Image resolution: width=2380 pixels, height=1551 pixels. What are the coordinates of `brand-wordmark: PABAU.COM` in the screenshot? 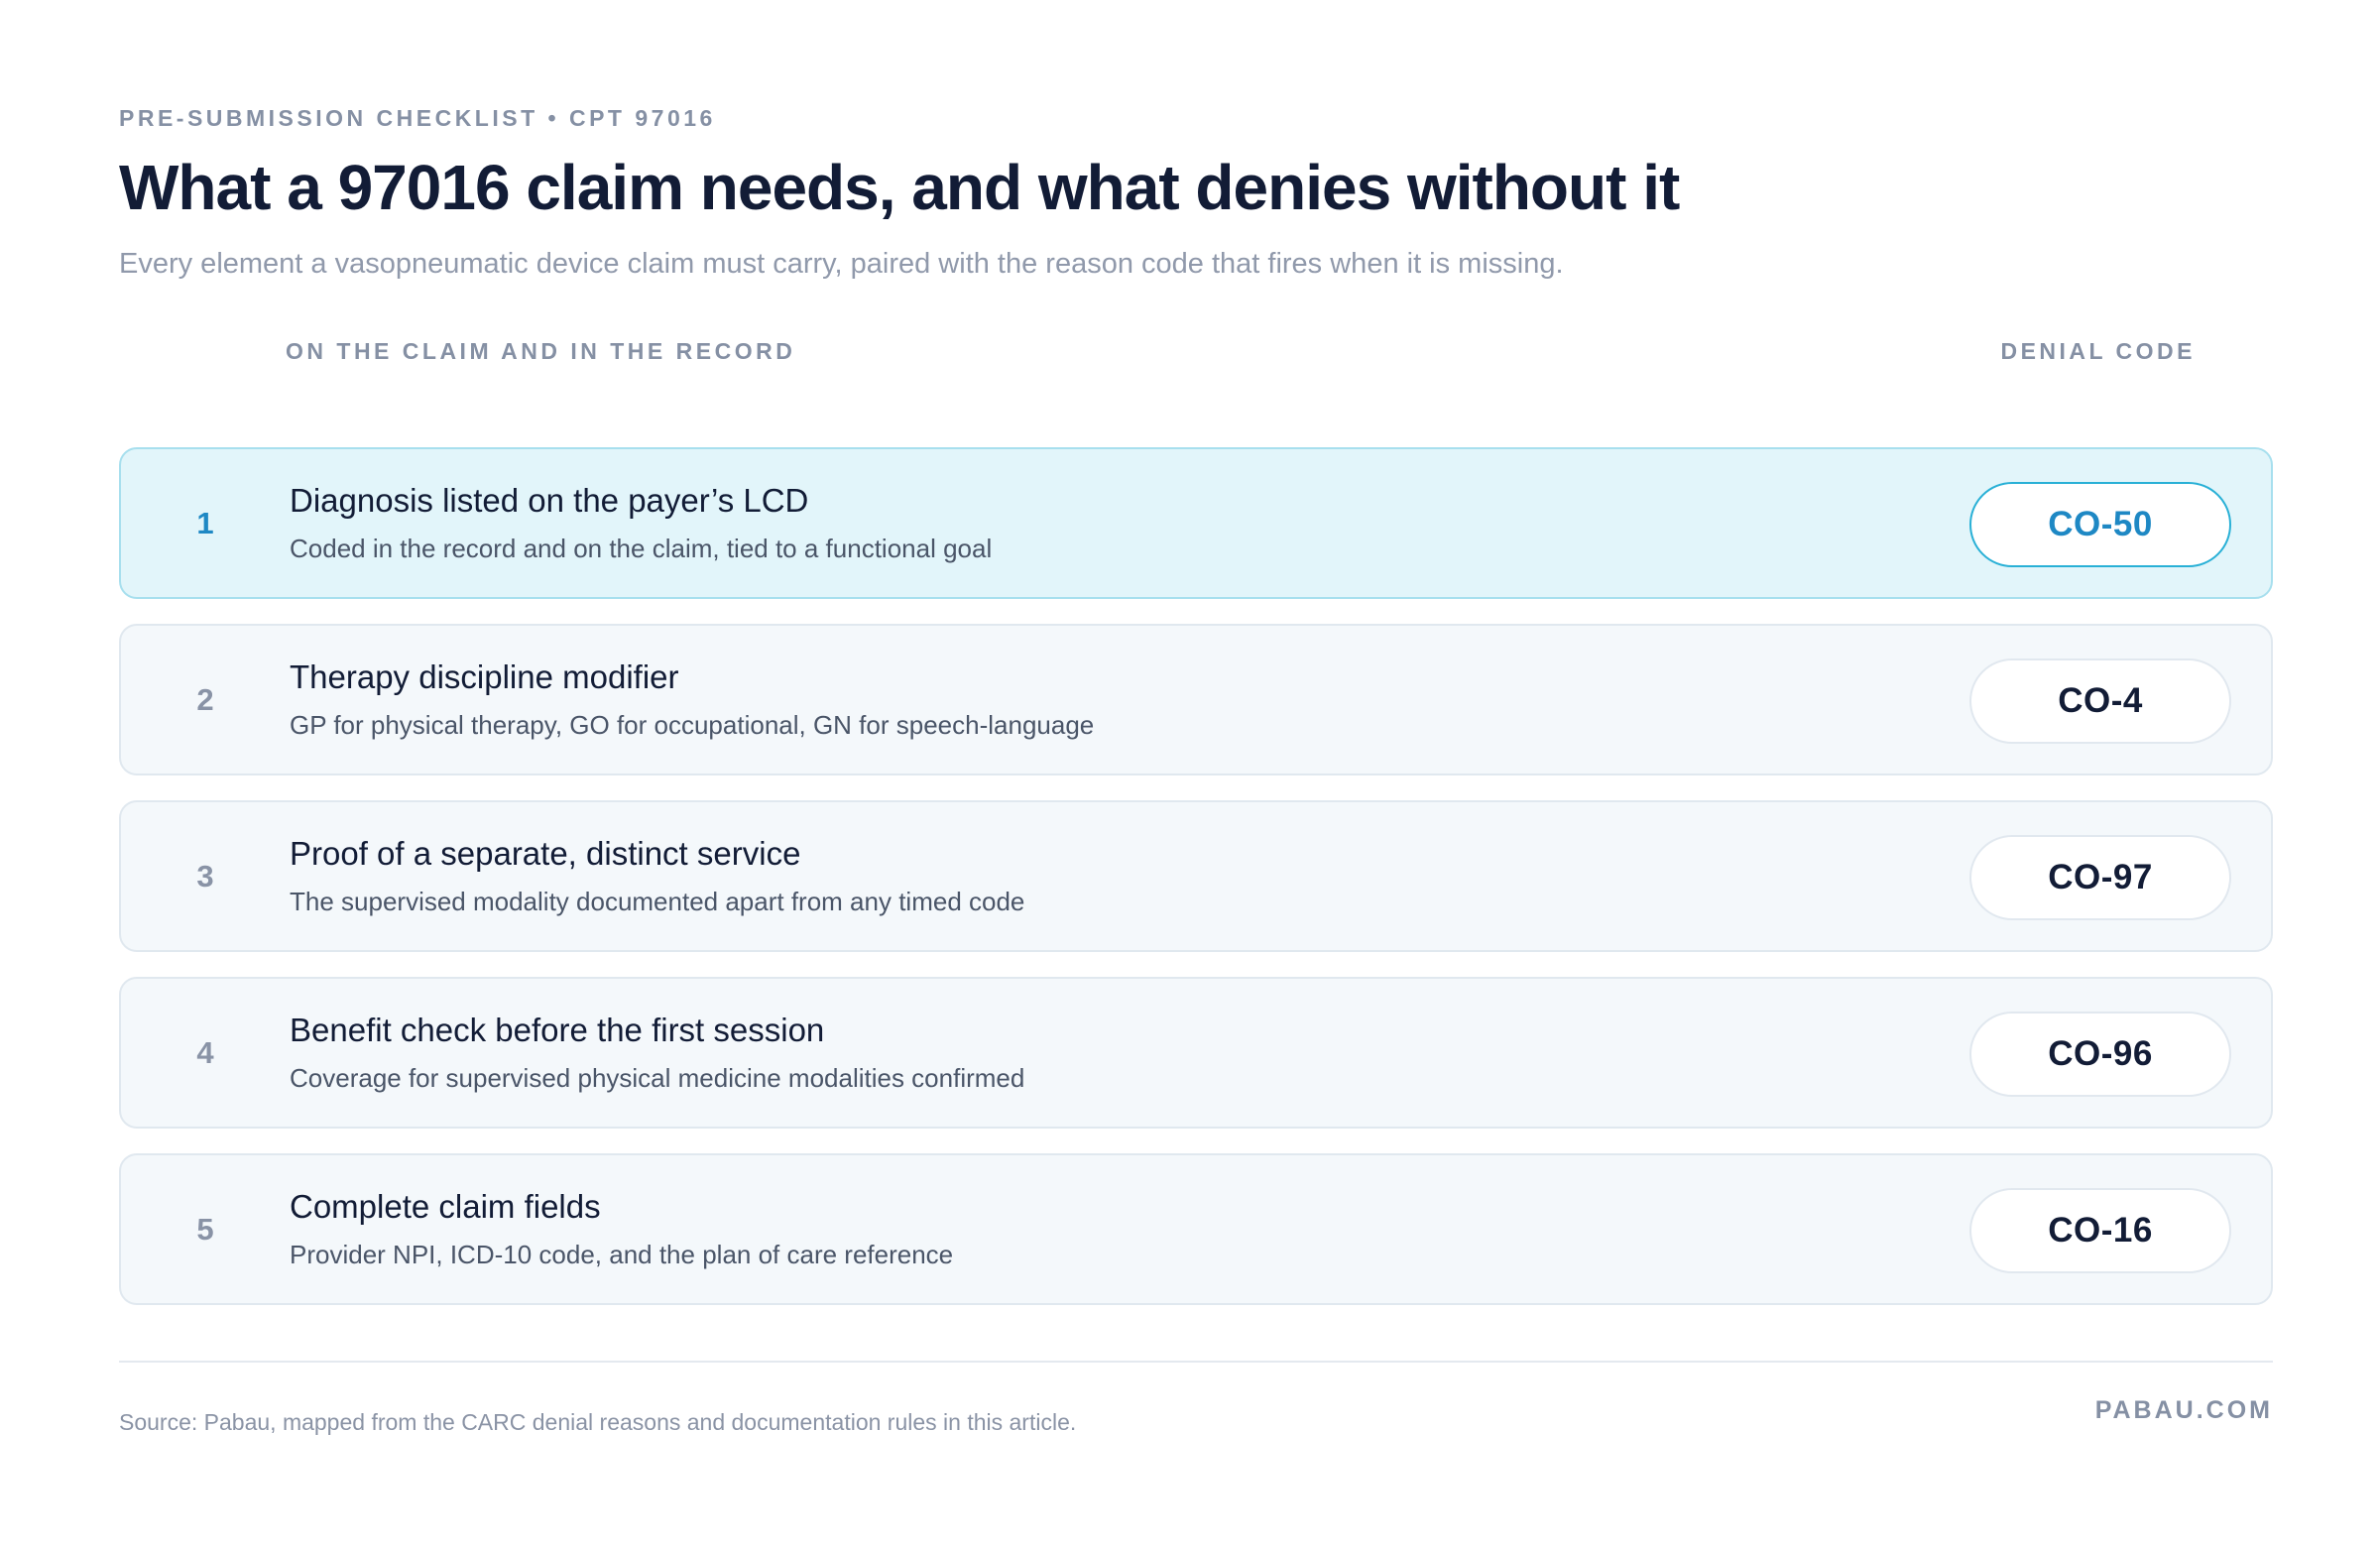 It's located at (2183, 1410).